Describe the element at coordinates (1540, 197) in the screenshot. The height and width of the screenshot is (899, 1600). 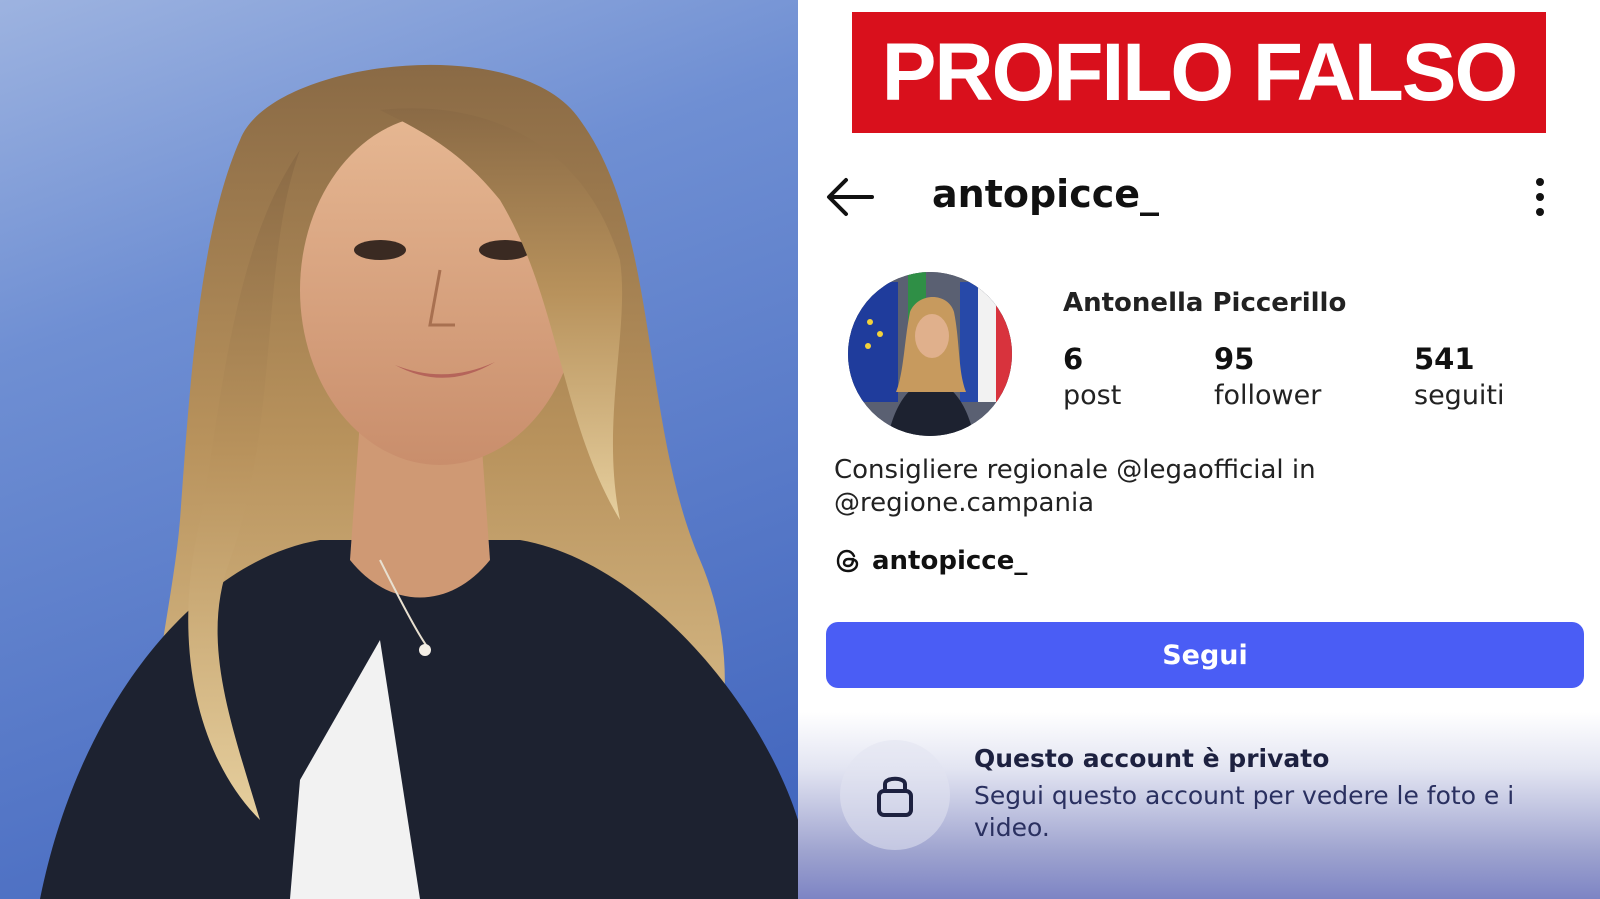
I see `more-vertical-icon` at that location.